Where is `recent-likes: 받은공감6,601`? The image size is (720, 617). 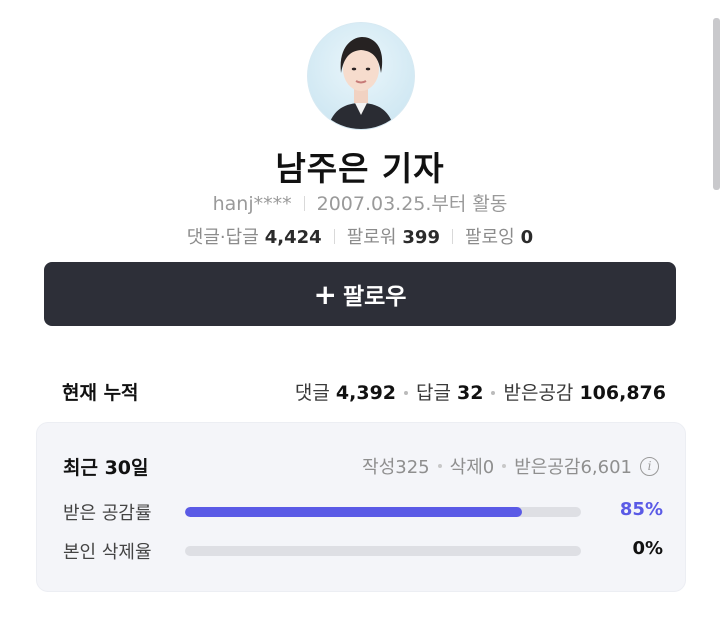
recent-likes: 받은공감6,601 is located at coordinates (573, 467).